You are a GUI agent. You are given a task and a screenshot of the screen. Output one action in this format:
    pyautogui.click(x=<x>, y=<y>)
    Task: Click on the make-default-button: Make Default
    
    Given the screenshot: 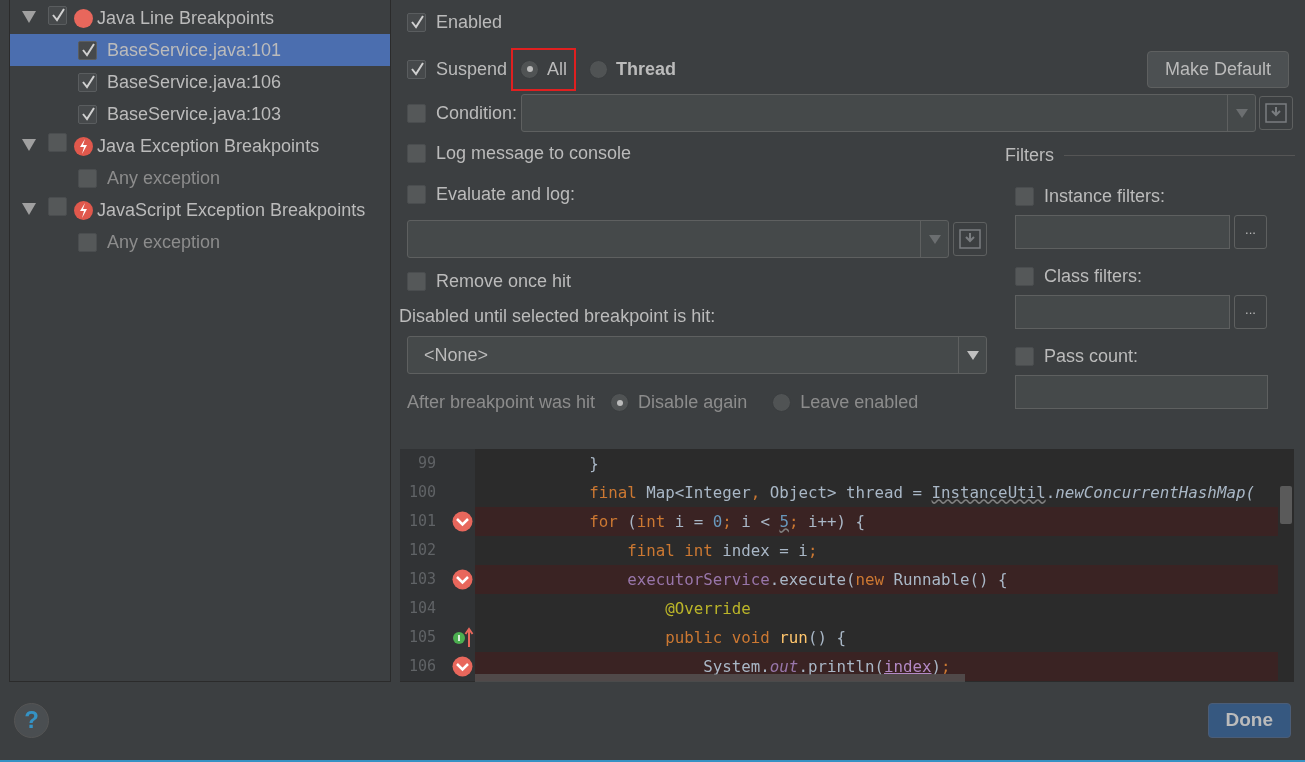 What is the action you would take?
    pyautogui.click(x=1217, y=69)
    